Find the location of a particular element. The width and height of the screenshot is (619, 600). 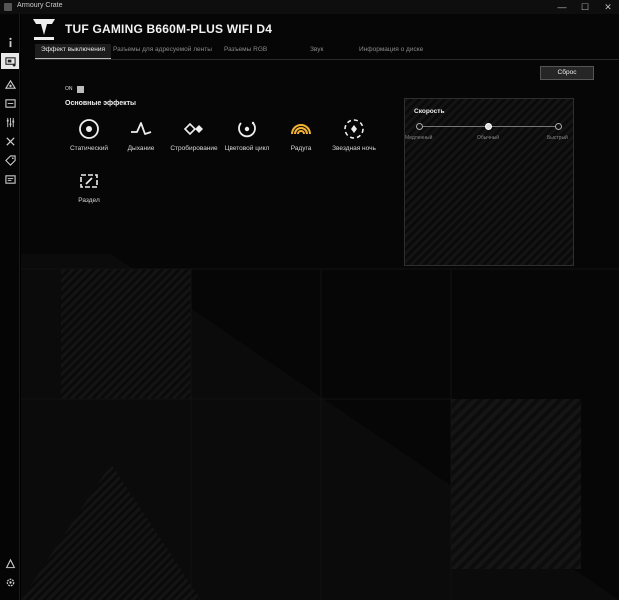

tuf-gaming-logo is located at coordinates (44, 29).